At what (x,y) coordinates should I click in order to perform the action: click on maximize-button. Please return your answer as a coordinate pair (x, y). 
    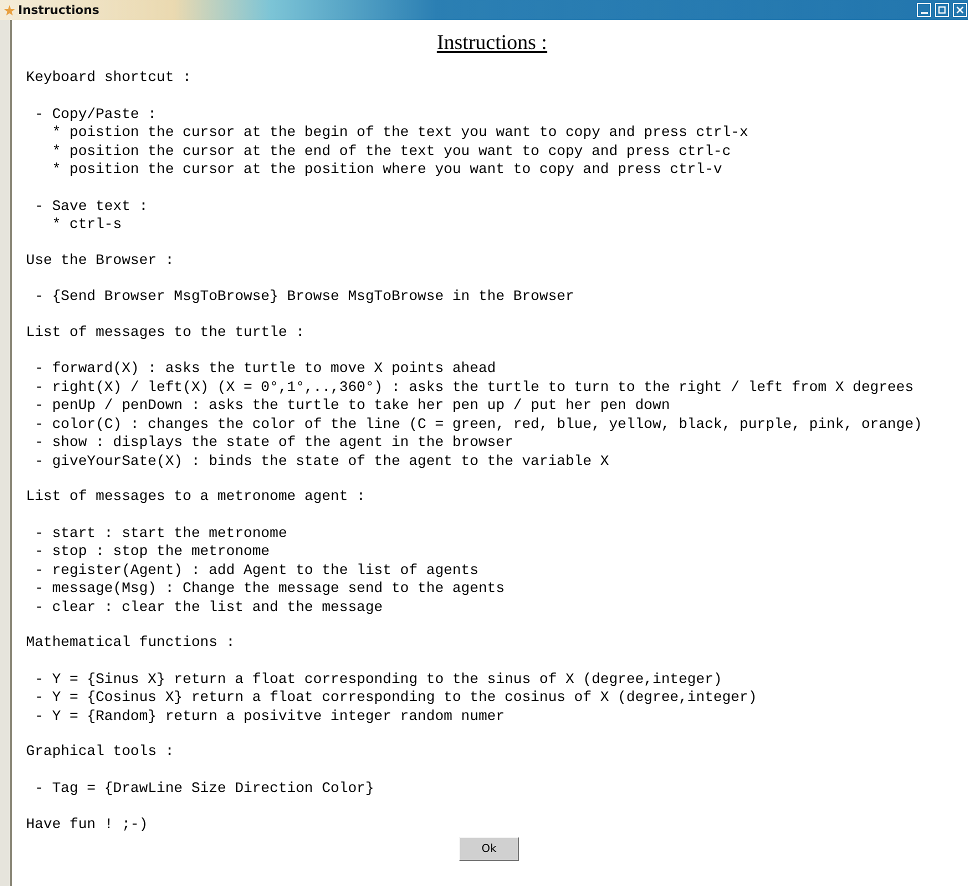
    Looking at the image, I should click on (942, 10).